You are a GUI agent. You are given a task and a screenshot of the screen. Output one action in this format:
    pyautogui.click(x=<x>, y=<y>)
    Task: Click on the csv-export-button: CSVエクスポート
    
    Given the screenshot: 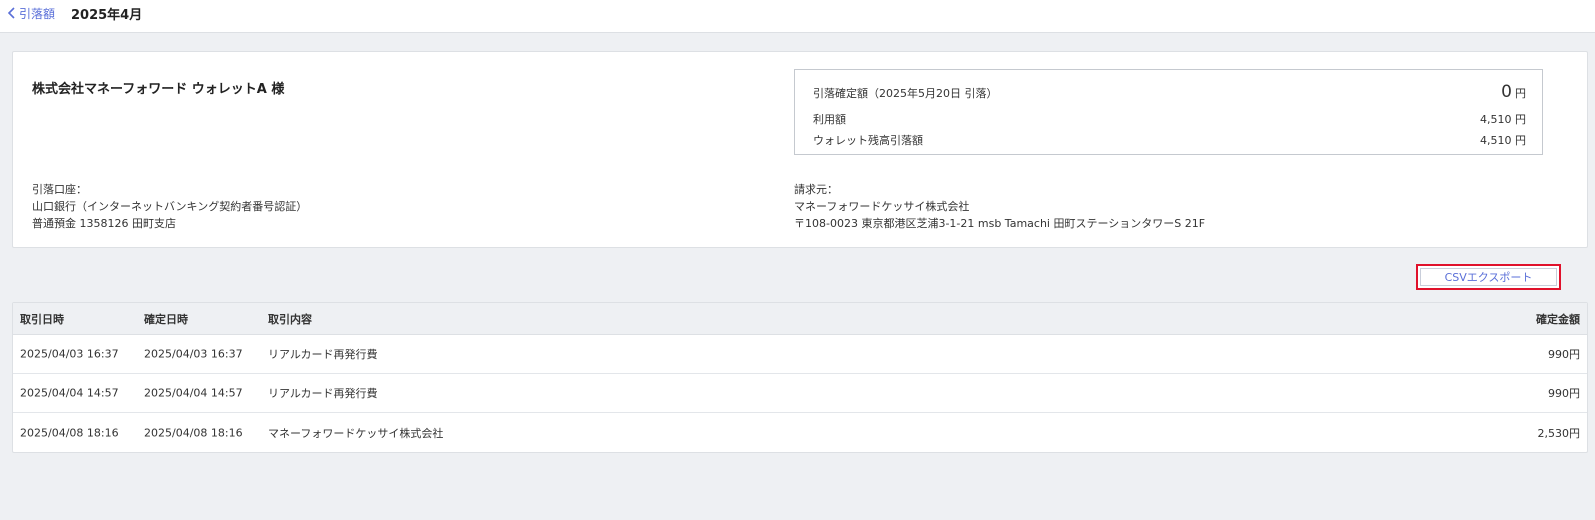 What is the action you would take?
    pyautogui.click(x=1488, y=277)
    